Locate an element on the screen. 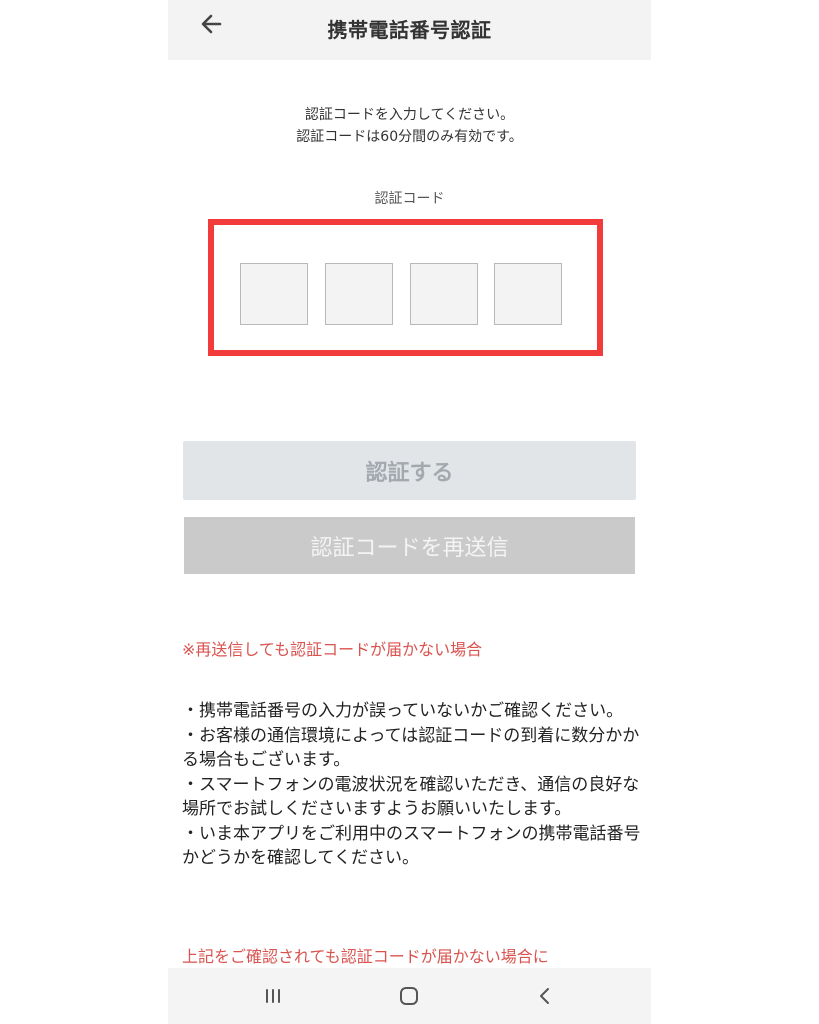 The image size is (819, 1024). system-back-button is located at coordinates (545, 996).